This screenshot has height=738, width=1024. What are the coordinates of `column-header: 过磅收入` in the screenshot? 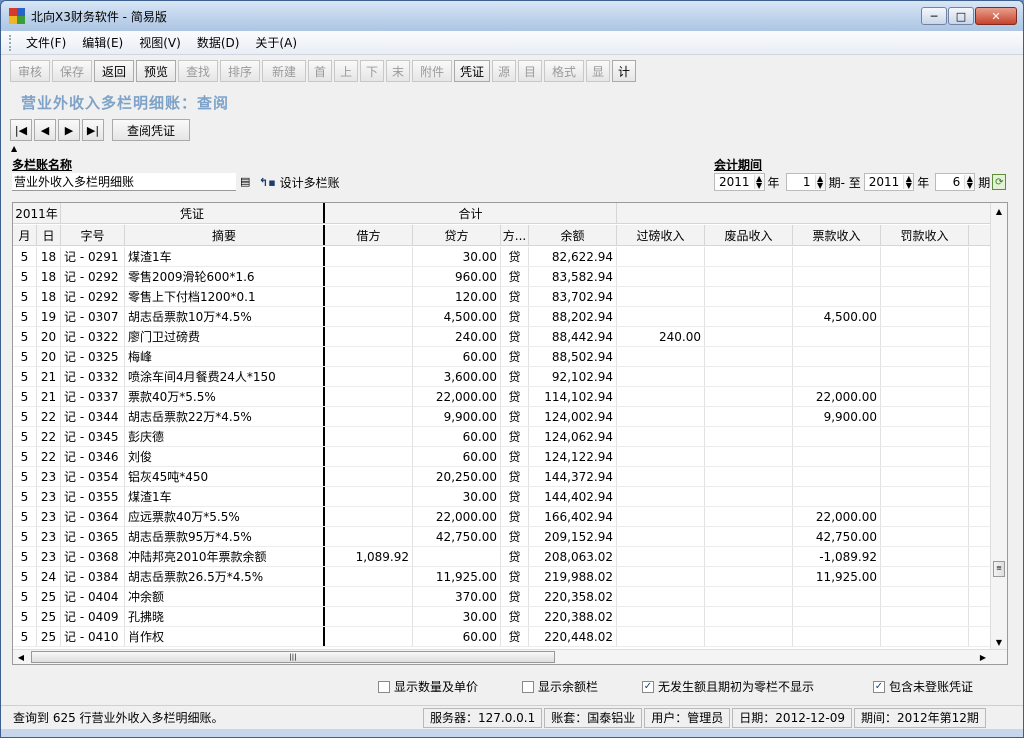 It's located at (661, 235).